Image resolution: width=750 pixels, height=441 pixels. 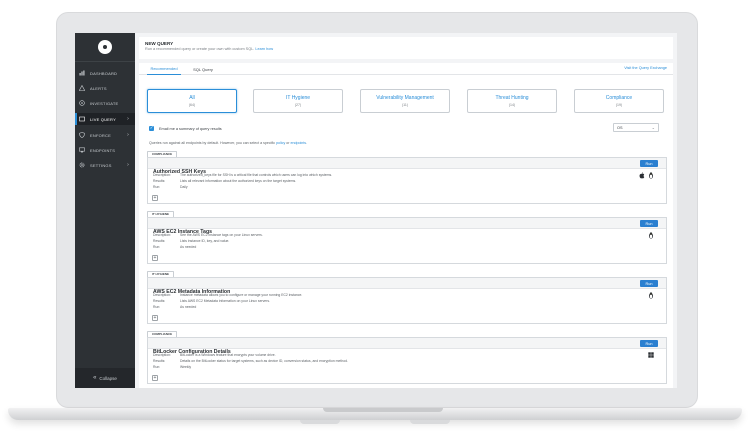 I want to click on sidebar-item-alerts: ALERTS, so click(x=105, y=88).